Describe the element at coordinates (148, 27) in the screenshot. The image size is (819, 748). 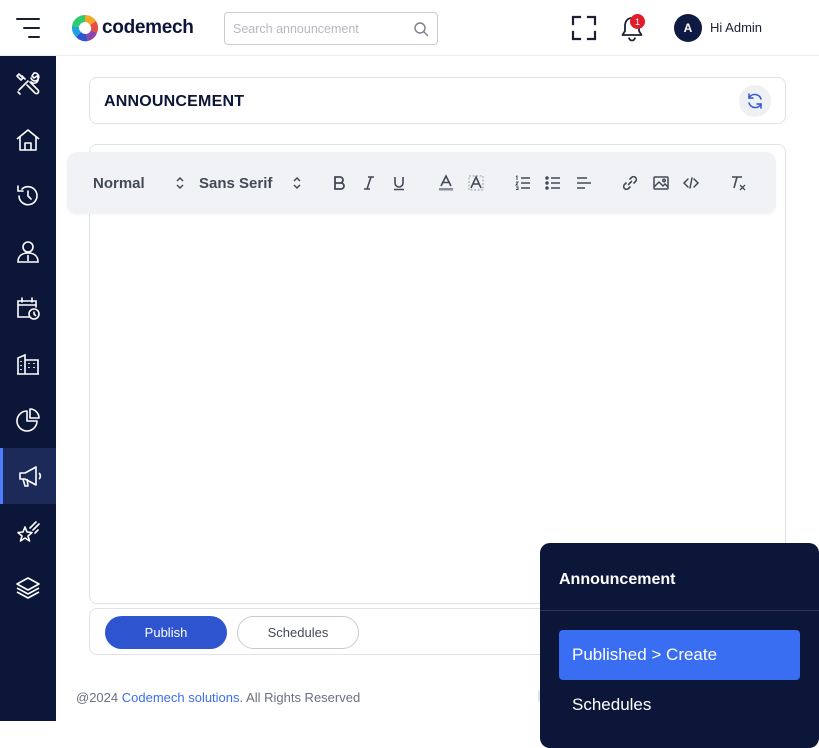
I see `brand-name: codemech` at that location.